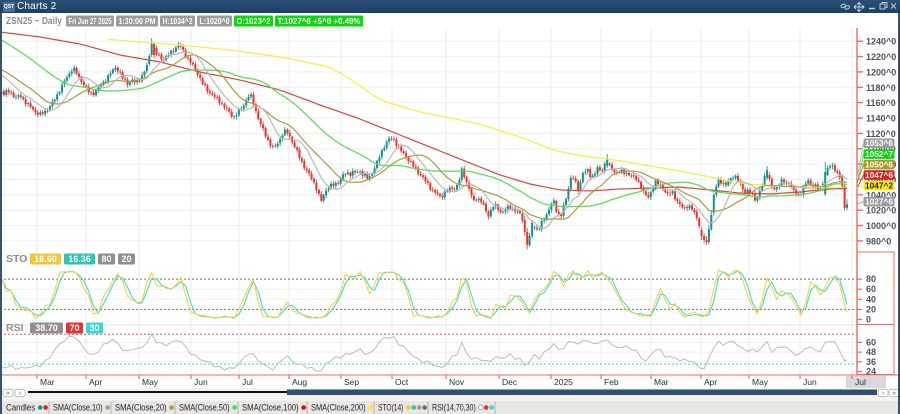 The width and height of the screenshot is (900, 414). Describe the element at coordinates (78, 408) in the screenshot. I see `svg-text: SMA(Close,10)` at that location.